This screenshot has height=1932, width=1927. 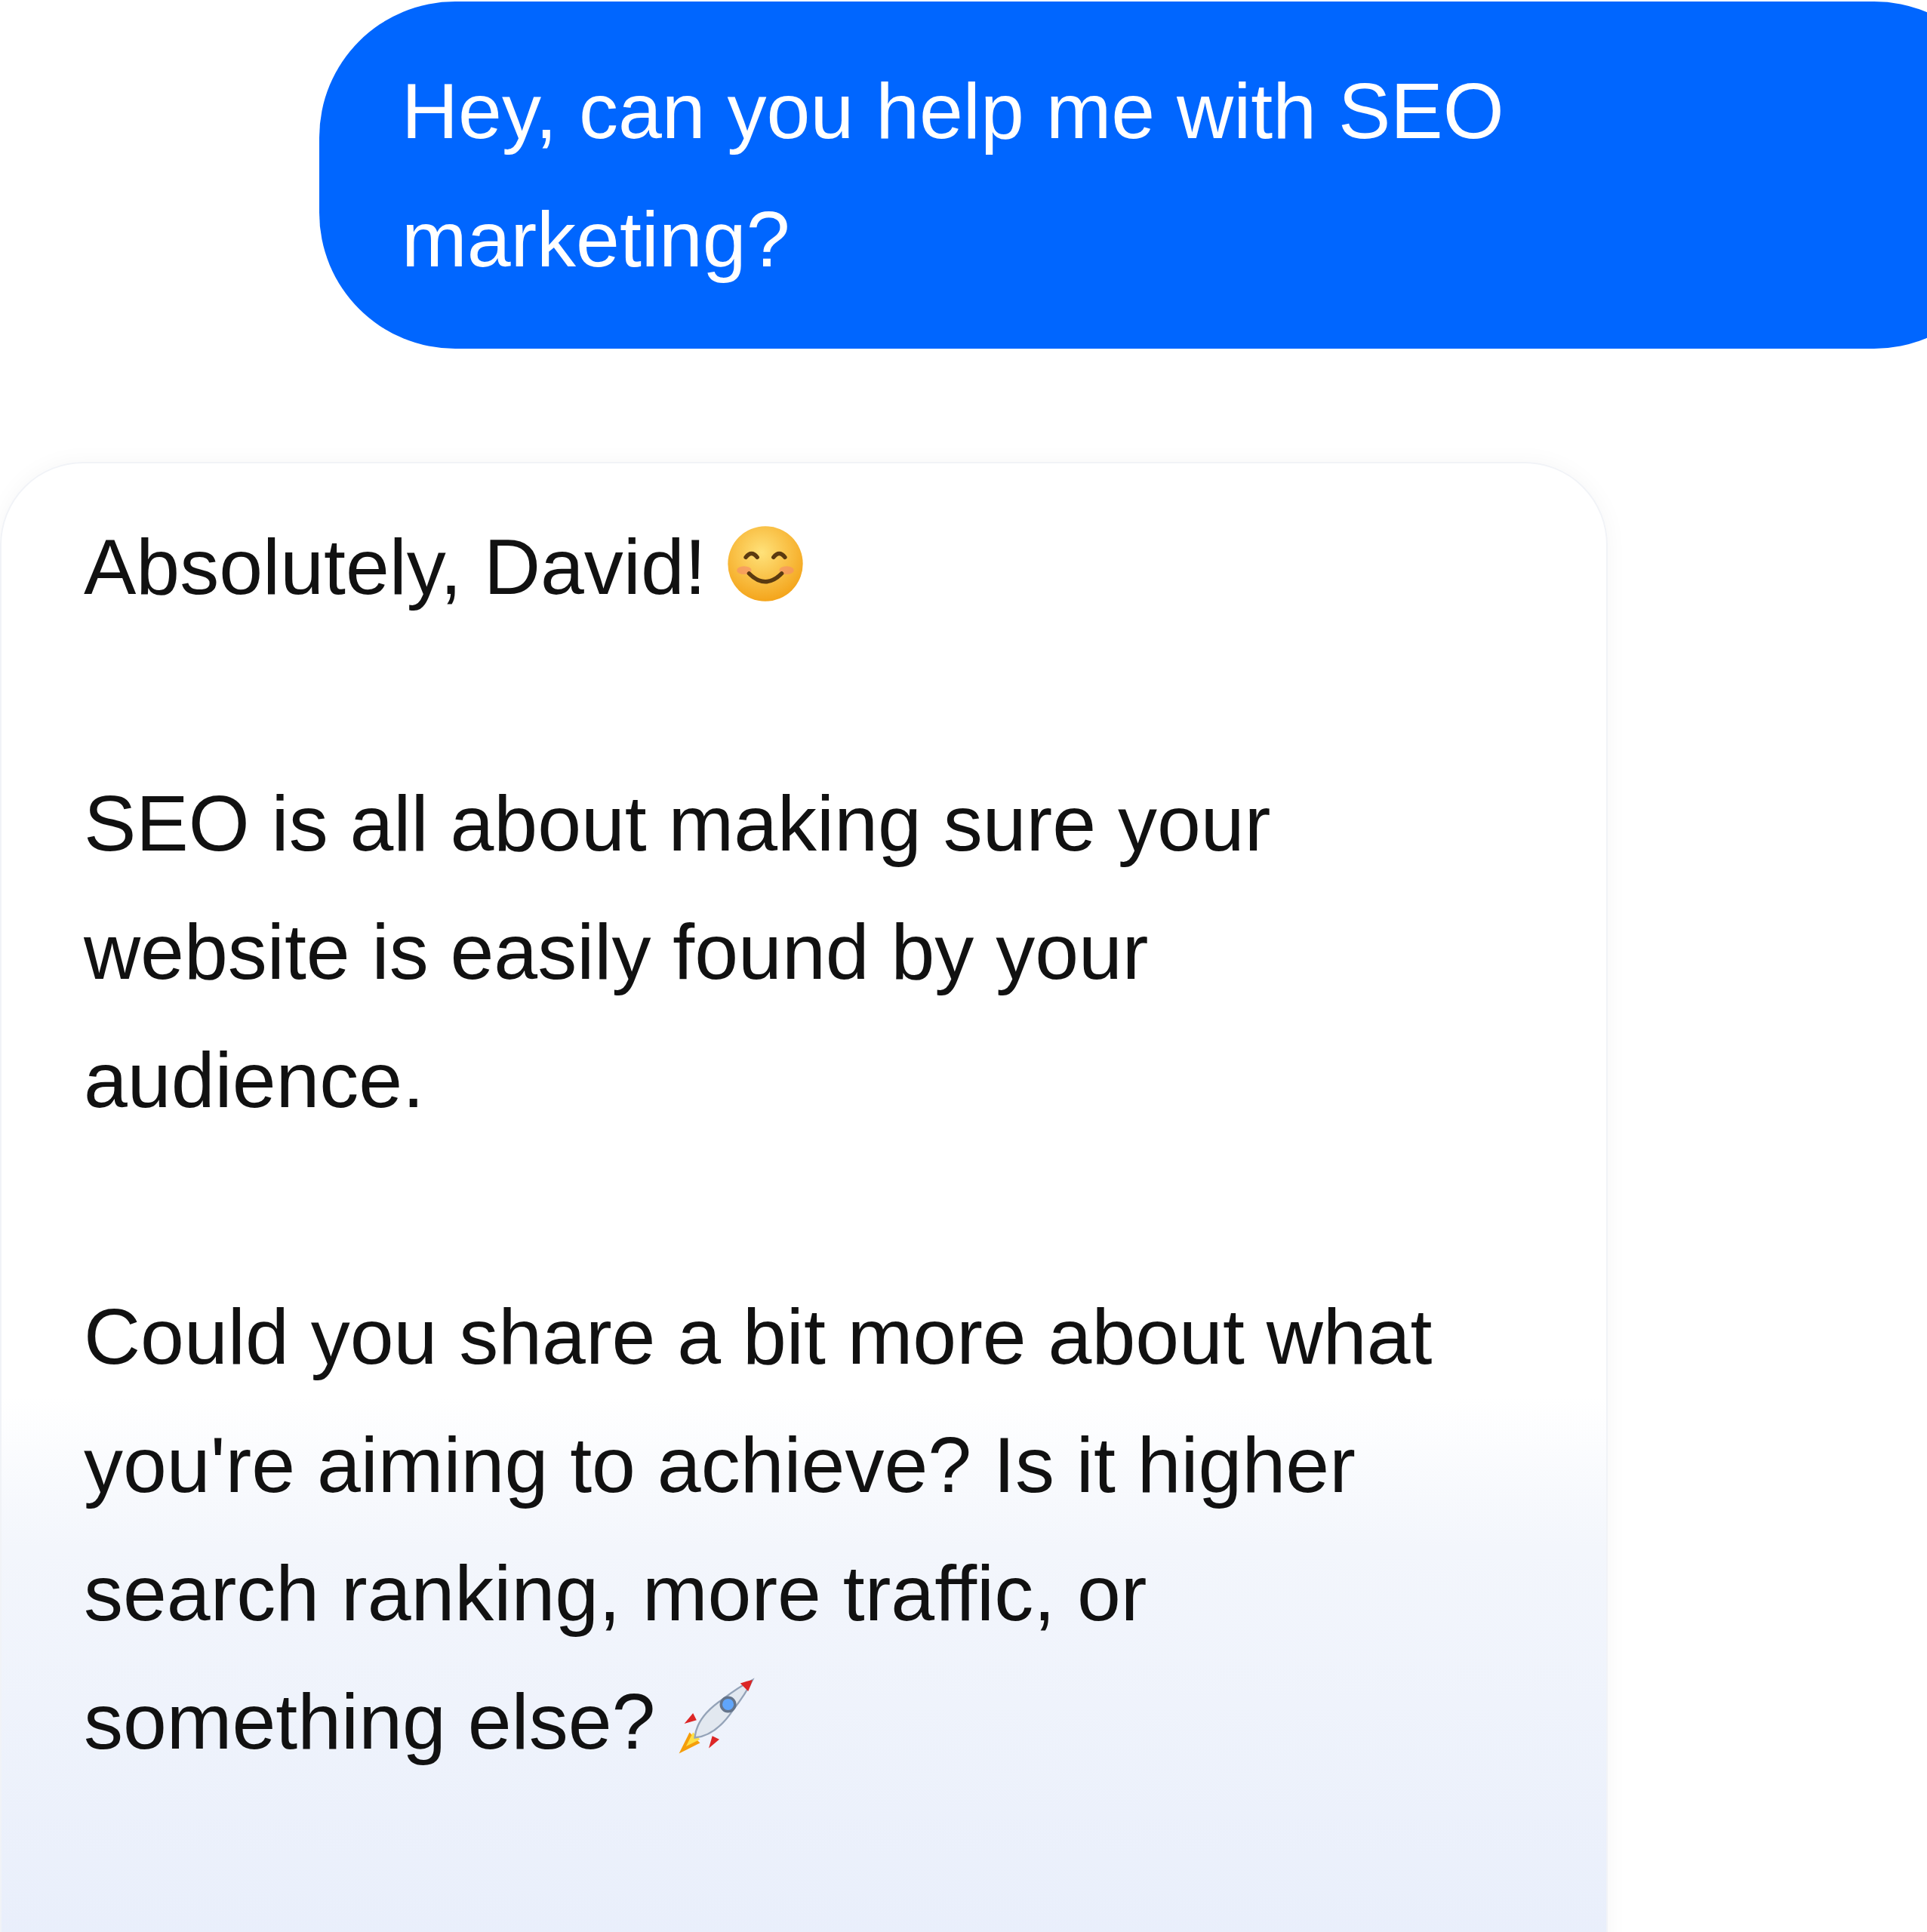 What do you see at coordinates (953, 175) in the screenshot?
I see `message-text: Hey, can you help me with SEO marketing?` at bounding box center [953, 175].